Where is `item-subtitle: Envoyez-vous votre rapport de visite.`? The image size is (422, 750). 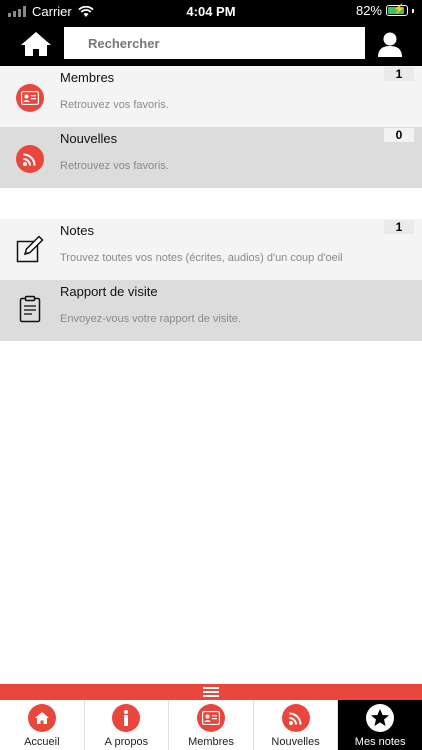
item-subtitle: Envoyez-vous votre rapport de visite. is located at coordinates (150, 319).